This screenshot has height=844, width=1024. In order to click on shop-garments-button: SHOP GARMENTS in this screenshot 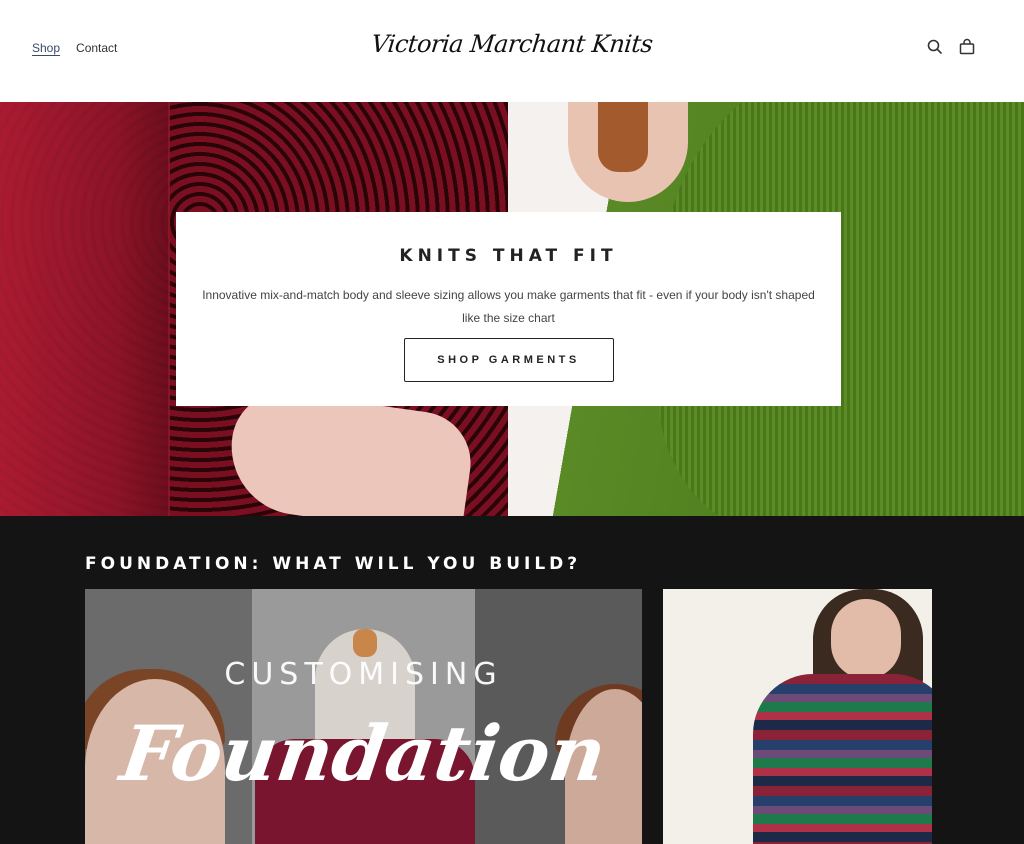, I will do `click(508, 360)`.